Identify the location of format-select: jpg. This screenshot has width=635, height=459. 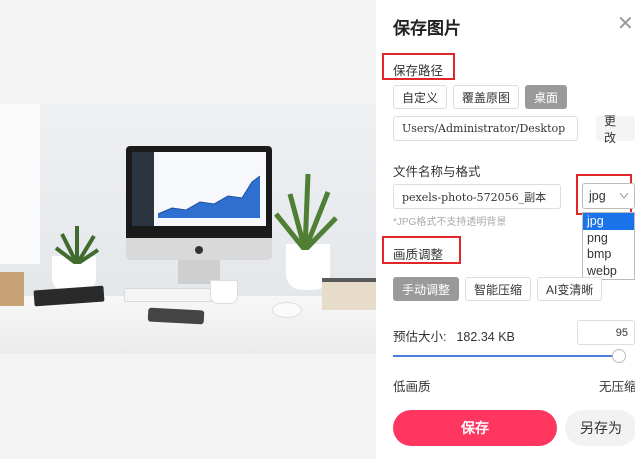
(608, 196).